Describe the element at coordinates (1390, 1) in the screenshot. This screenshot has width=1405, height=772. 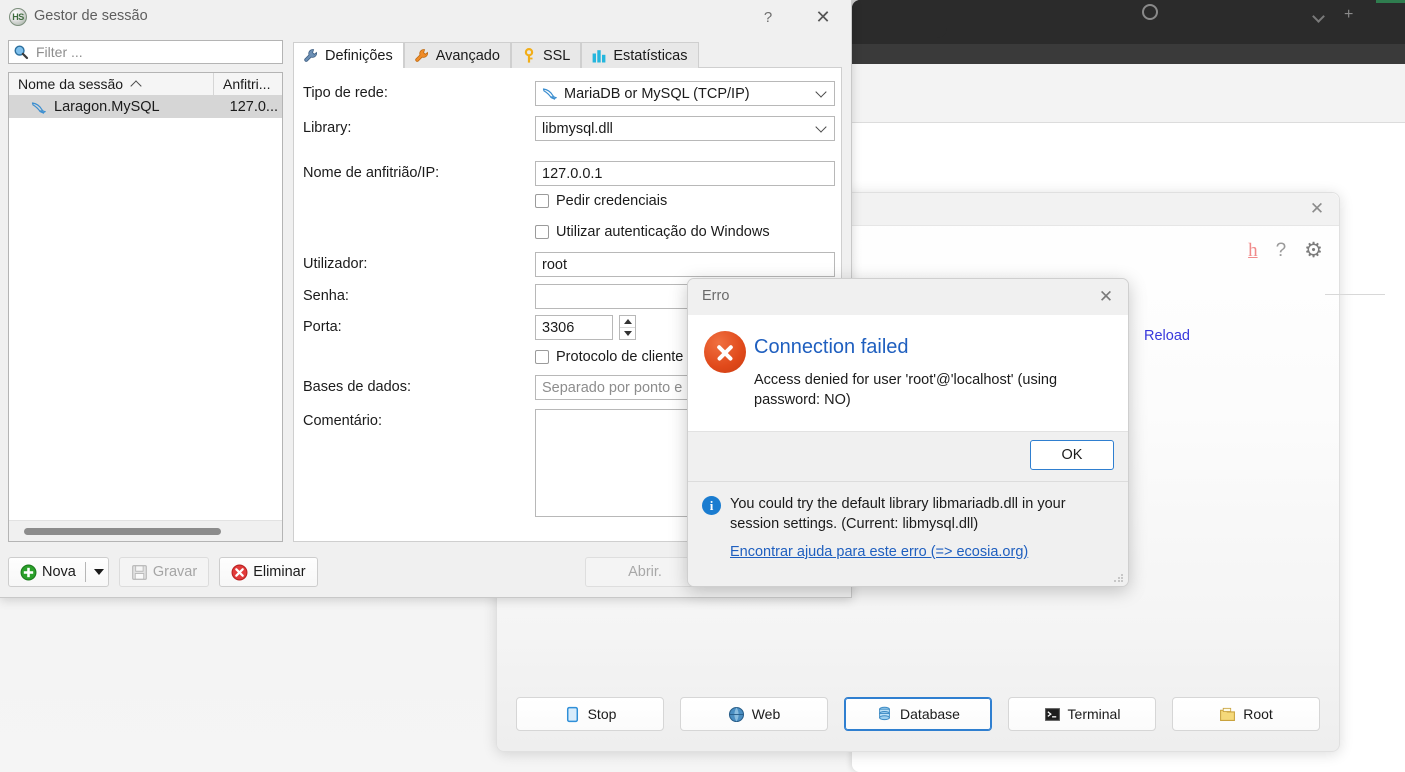
I see `tab-active-indicator` at that location.